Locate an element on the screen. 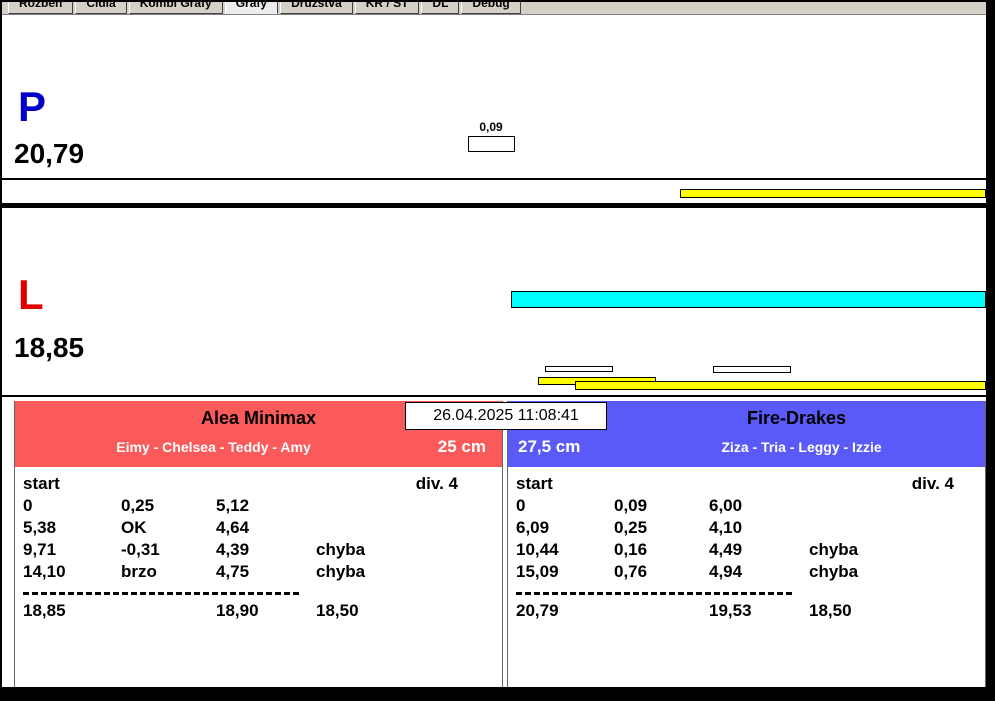 This screenshot has width=995, height=701. result-cell: 4,39 is located at coordinates (233, 549).